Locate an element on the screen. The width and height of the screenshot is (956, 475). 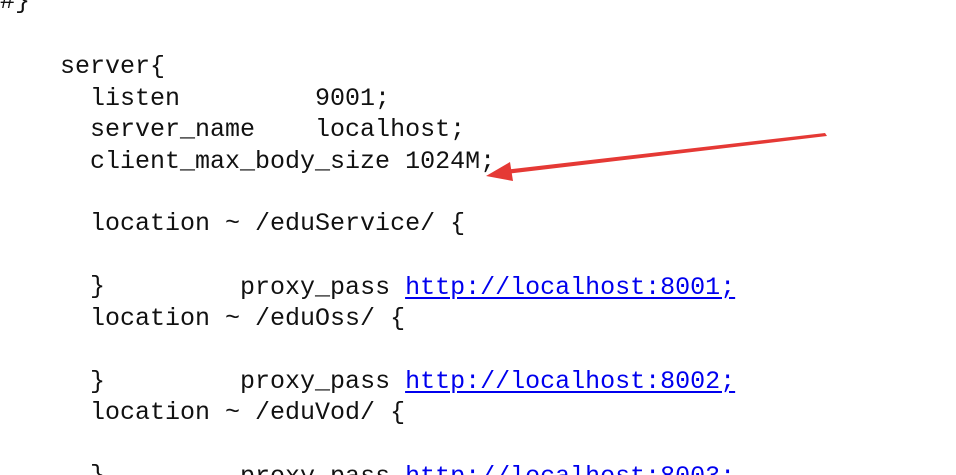
code-line-location-eduservice: location ~ /eduService/ { is located at coordinates (233, 223).